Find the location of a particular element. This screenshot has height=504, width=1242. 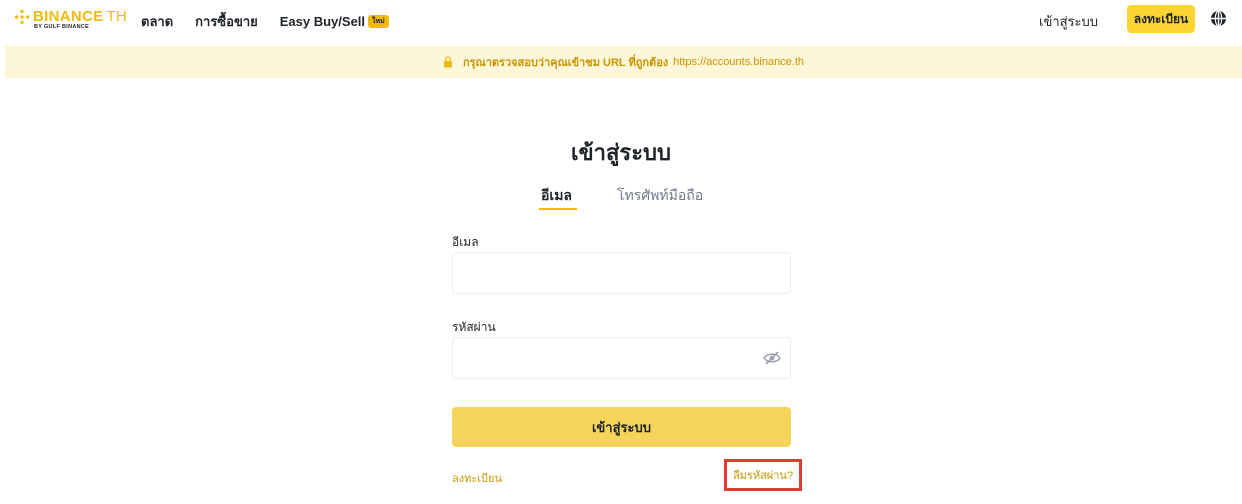

forgot-password-link: ลืมรหัสผ่าน? is located at coordinates (763, 475).